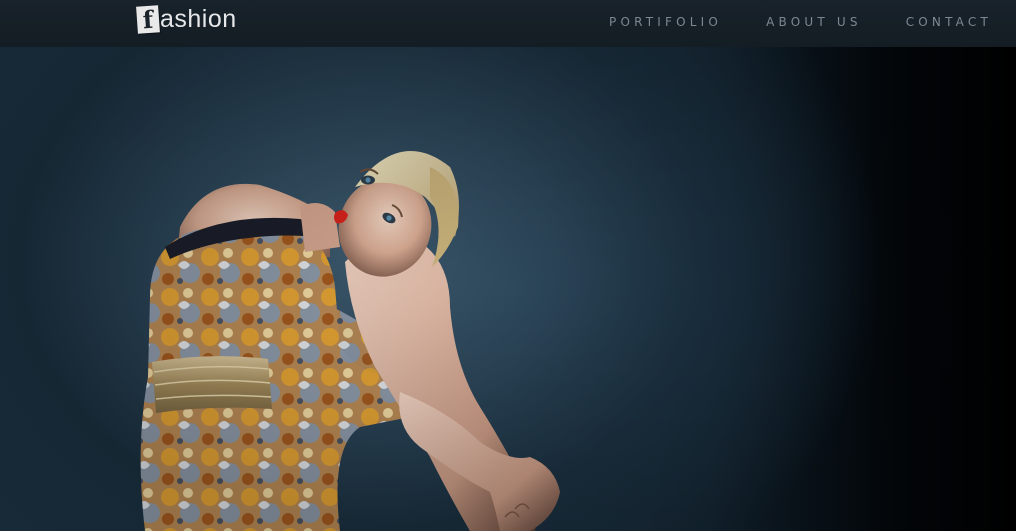 This screenshot has height=531, width=1016. I want to click on top-navbar: f ashion PORTIFOLIO ABOUT US CONTACT, so click(508, 23).